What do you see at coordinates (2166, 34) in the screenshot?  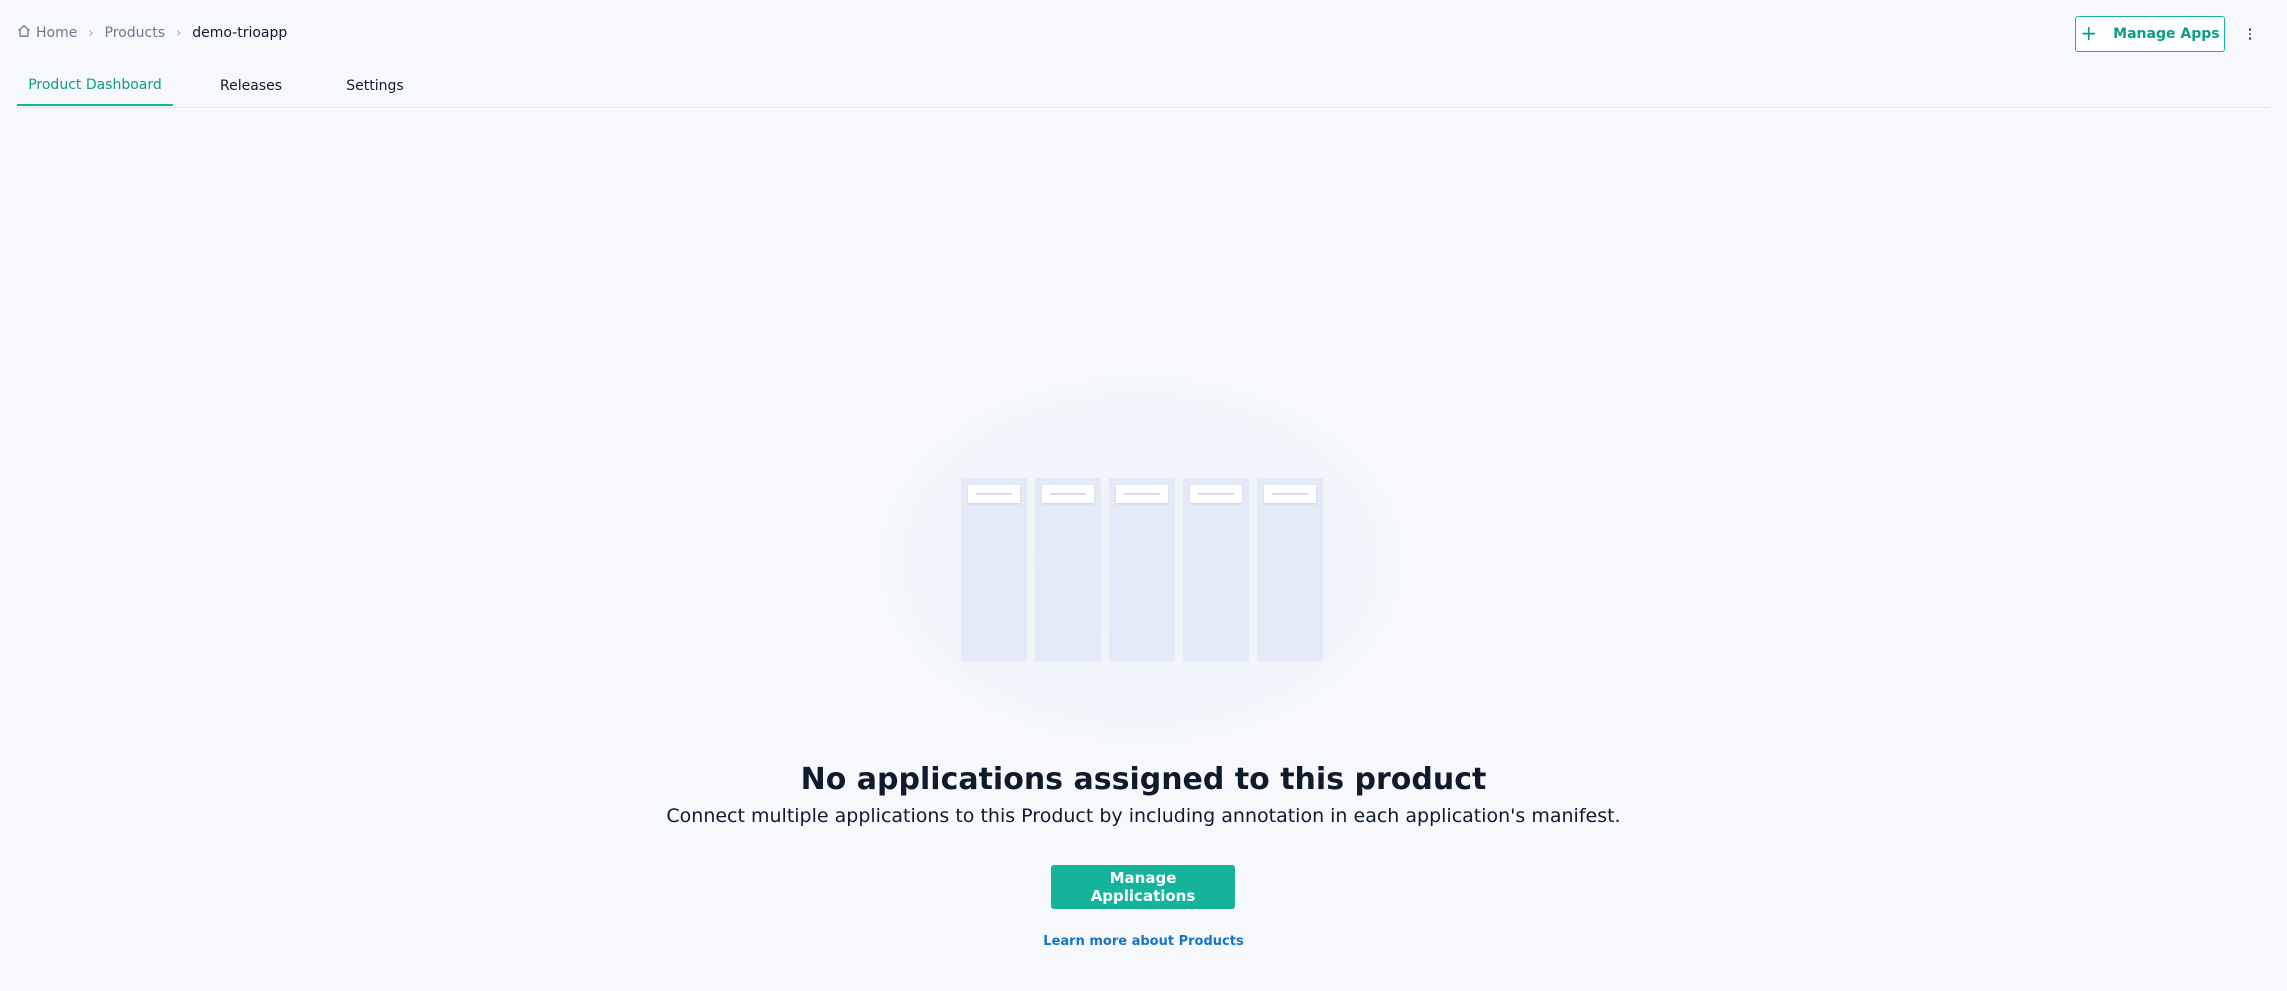 I see `manage-apps-label: Manage Apps` at bounding box center [2166, 34].